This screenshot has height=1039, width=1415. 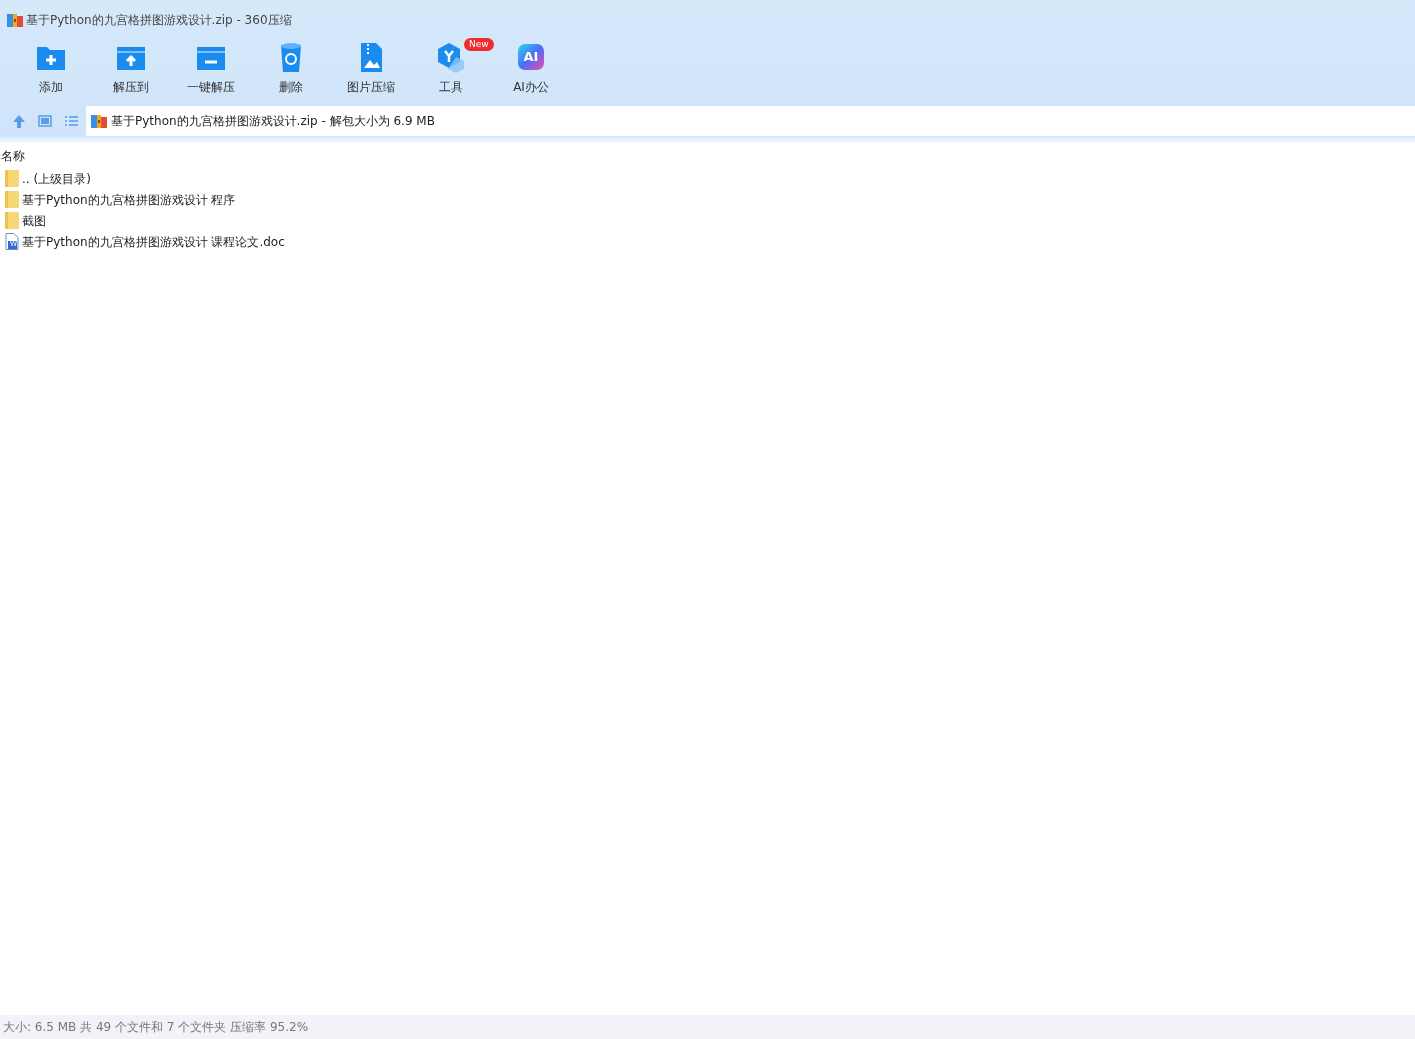 What do you see at coordinates (531, 73) in the screenshot?
I see `toolbar-button: AI AI办公` at bounding box center [531, 73].